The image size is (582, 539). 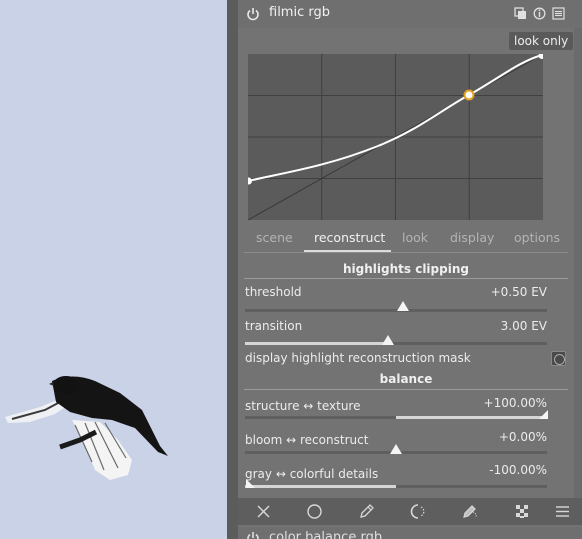 What do you see at coordinates (544, 415) in the screenshot?
I see `structure-texture-handle` at bounding box center [544, 415].